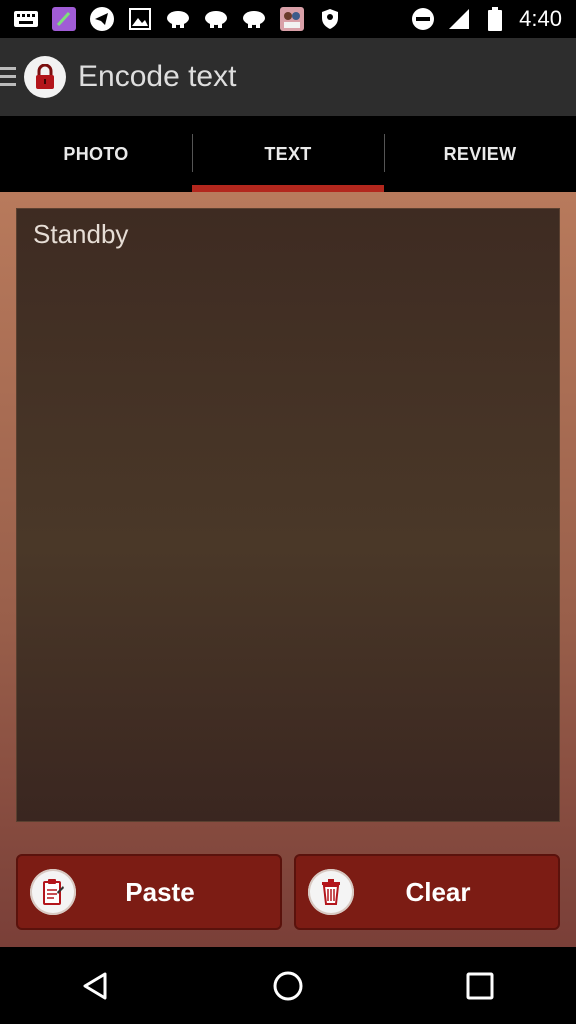  What do you see at coordinates (53, 892) in the screenshot?
I see `paste-icon` at bounding box center [53, 892].